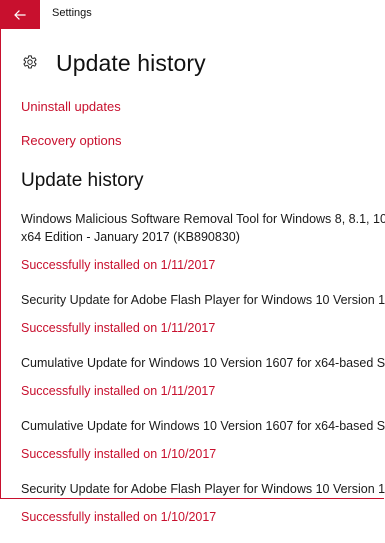 This screenshot has width=385, height=543. Describe the element at coordinates (131, 62) in the screenshot. I see `page-title: Update history` at that location.